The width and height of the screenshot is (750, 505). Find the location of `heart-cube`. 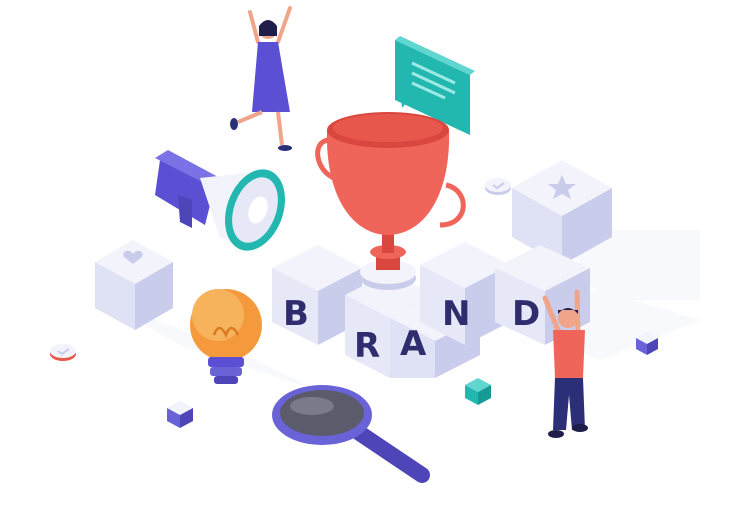

heart-cube is located at coordinates (134, 285).